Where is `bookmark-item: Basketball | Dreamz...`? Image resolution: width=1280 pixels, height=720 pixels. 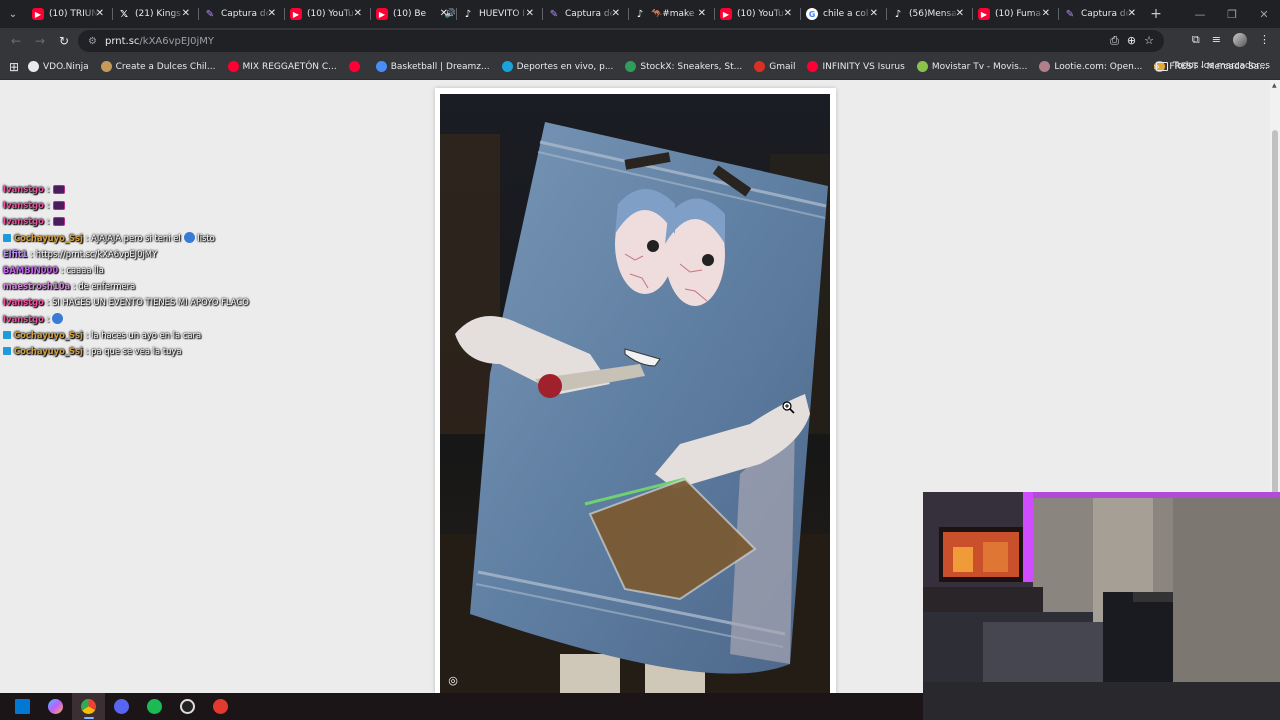
bookmark-item: Basketball | Dreamz... is located at coordinates (432, 66).